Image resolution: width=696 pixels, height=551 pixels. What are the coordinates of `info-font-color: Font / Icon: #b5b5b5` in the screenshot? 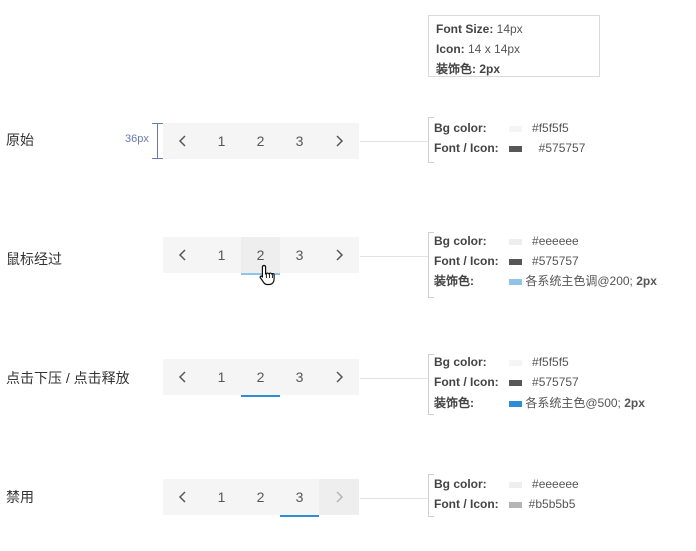 It's located at (505, 504).